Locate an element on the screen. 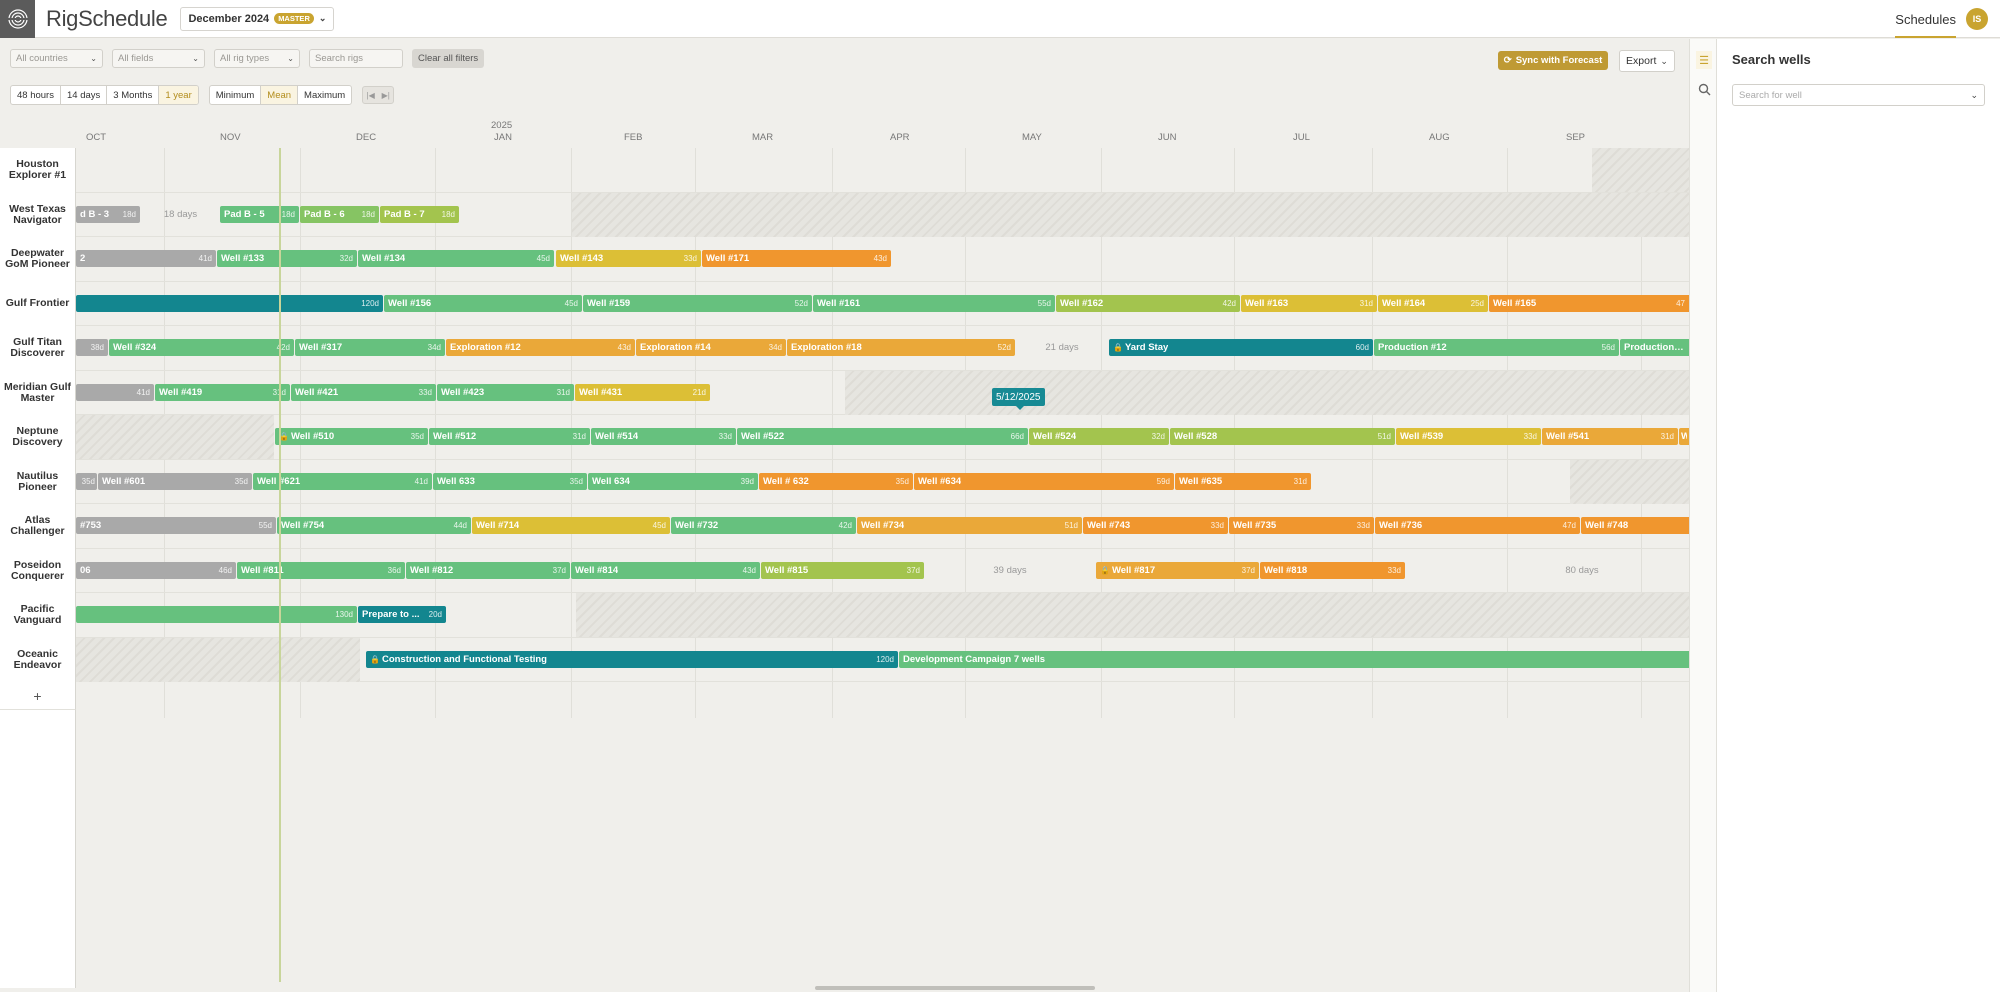  activity-bar: Well #143 33d is located at coordinates (628, 258).